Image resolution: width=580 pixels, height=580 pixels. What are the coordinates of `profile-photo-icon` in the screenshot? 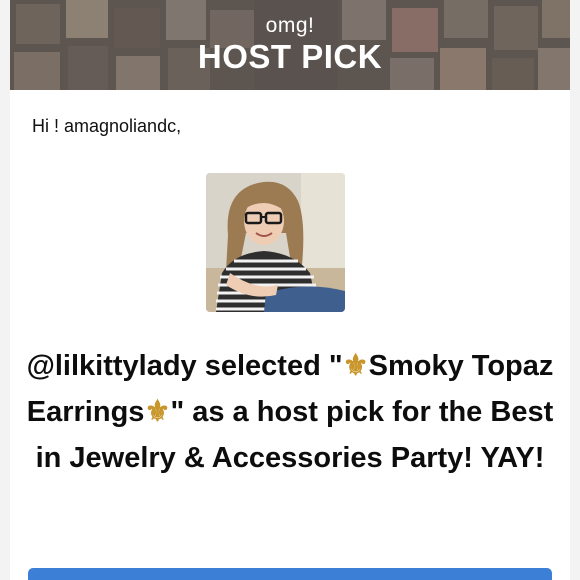 It's located at (275, 242).